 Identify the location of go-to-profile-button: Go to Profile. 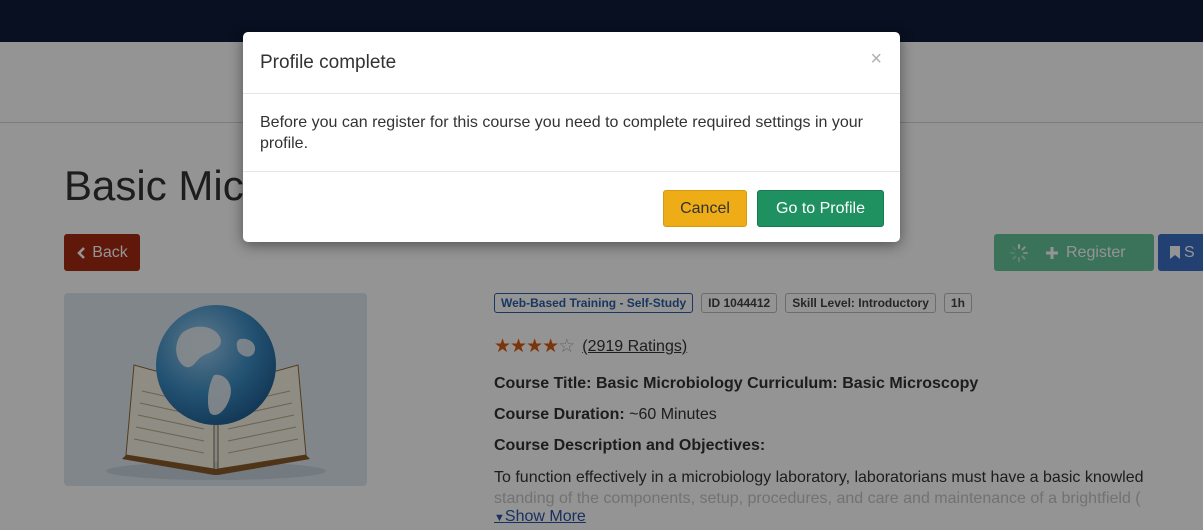
(820, 208).